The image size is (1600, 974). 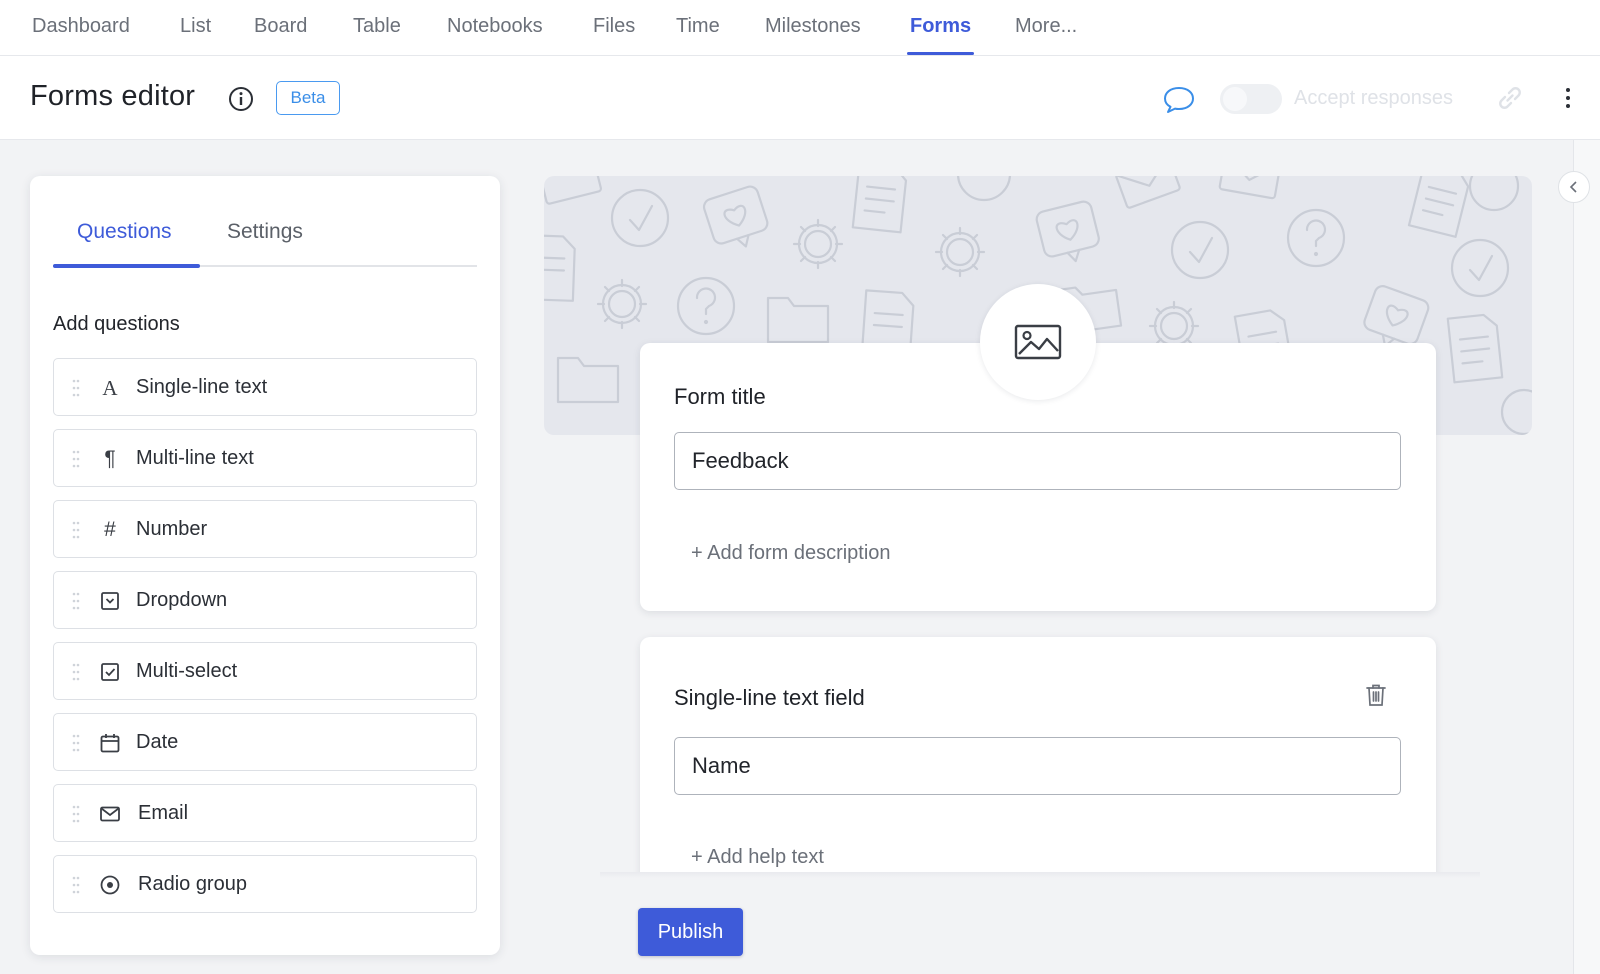 What do you see at coordinates (110, 458) in the screenshot?
I see `paragraph-icon: ¶` at bounding box center [110, 458].